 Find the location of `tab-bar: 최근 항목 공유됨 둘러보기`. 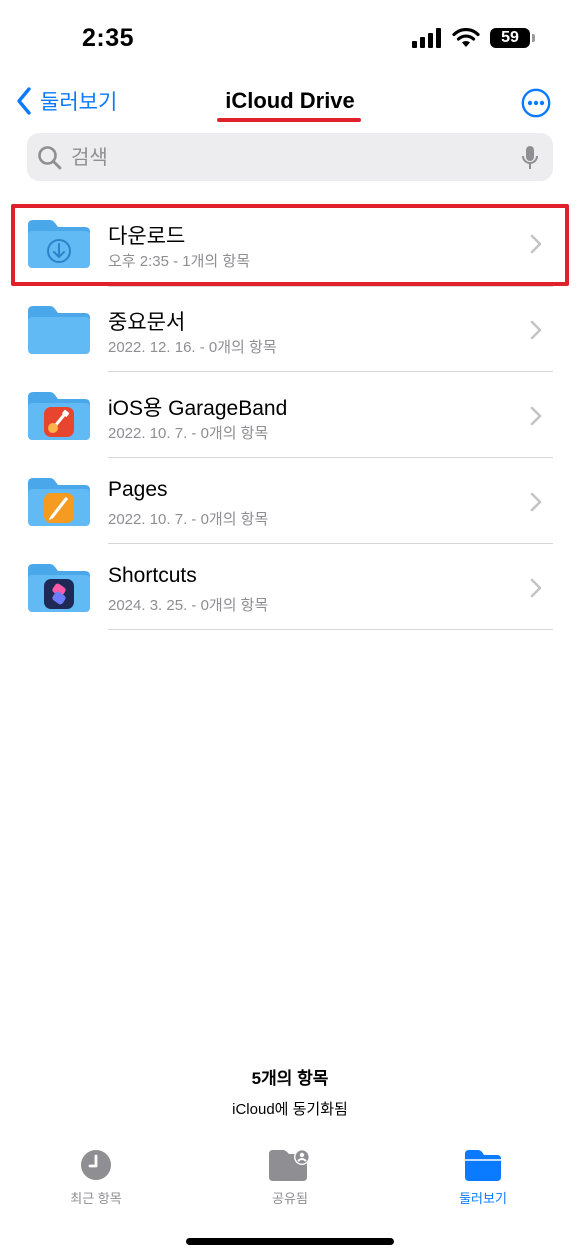

tab-bar: 최근 항목 공유됨 둘러보기 is located at coordinates (290, 1183).